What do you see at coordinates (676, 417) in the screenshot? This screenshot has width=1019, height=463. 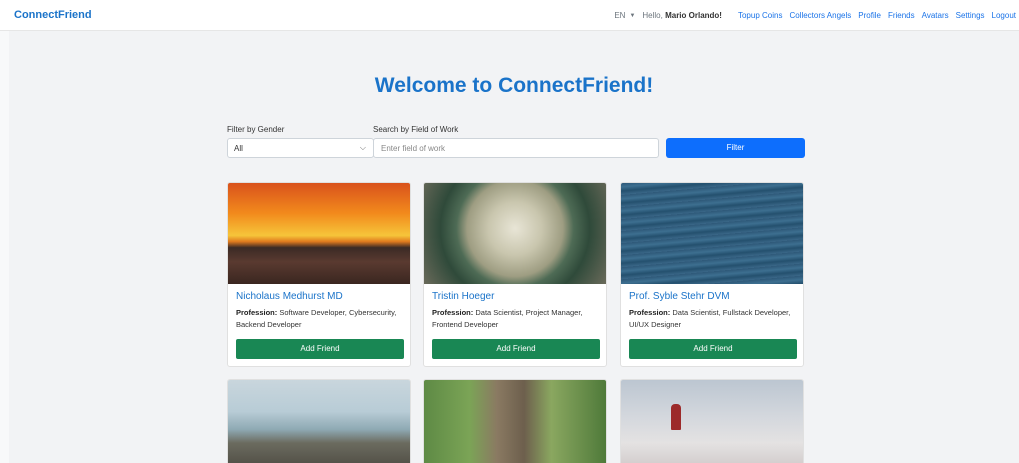 I see `person-figure` at bounding box center [676, 417].